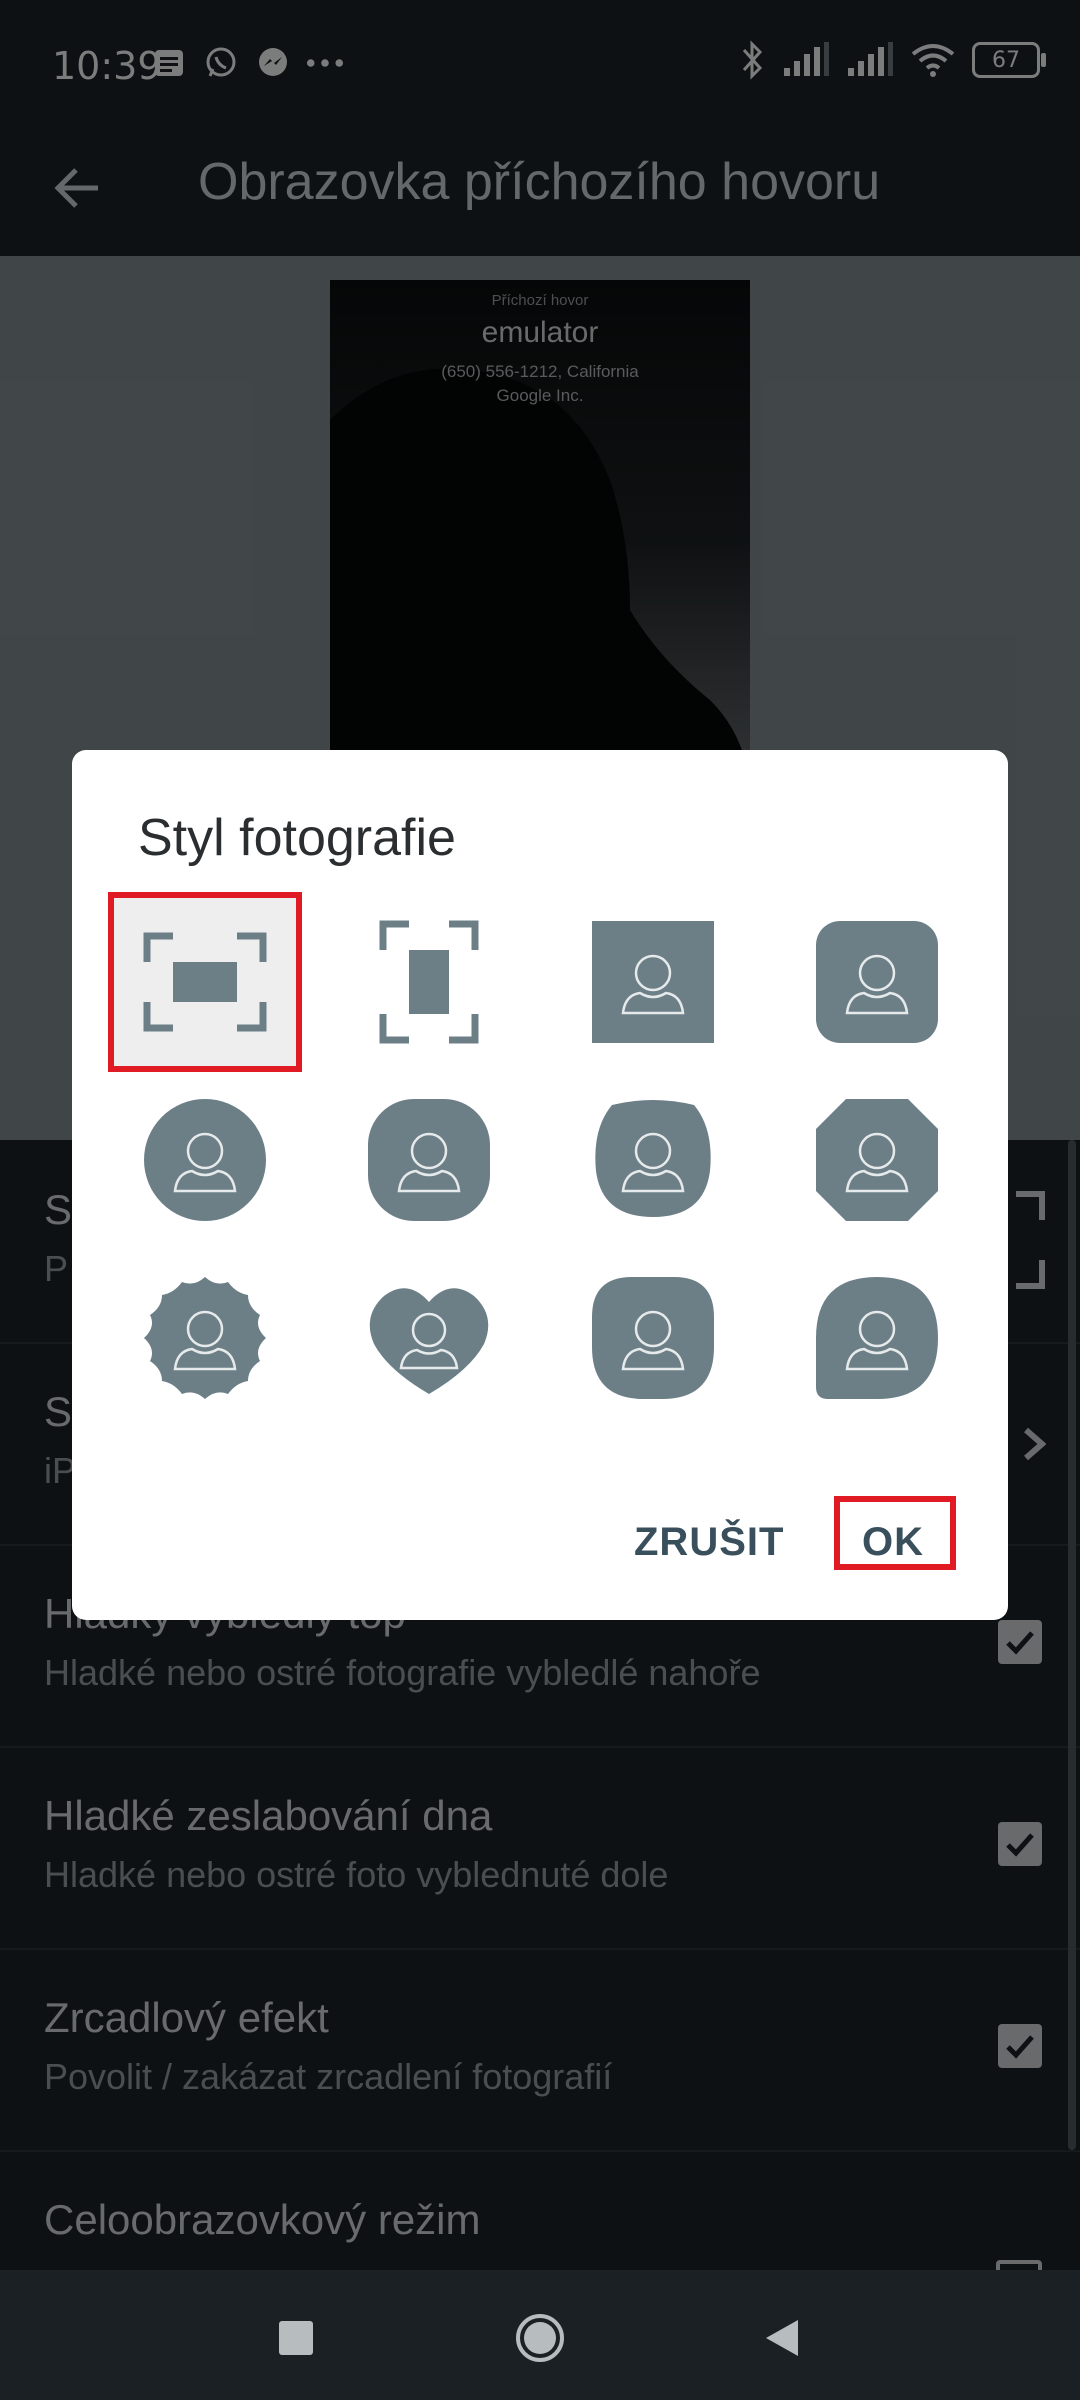  I want to click on style-option-rounded-square, so click(877, 982).